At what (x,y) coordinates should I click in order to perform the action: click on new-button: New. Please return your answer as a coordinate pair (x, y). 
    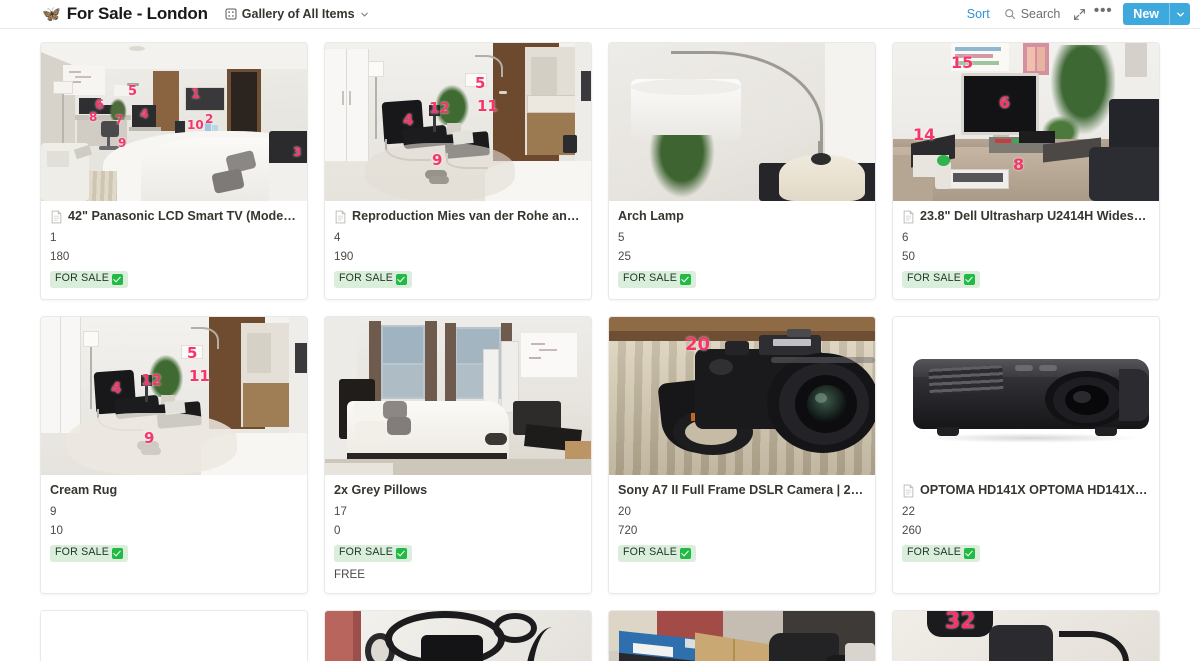
    Looking at the image, I should click on (1156, 14).